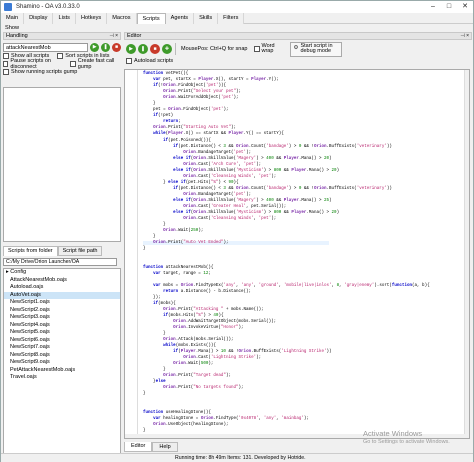  What do you see at coordinates (91, 18) in the screenshot?
I see `tab-hotkeys: Hotkeys` at bounding box center [91, 18].